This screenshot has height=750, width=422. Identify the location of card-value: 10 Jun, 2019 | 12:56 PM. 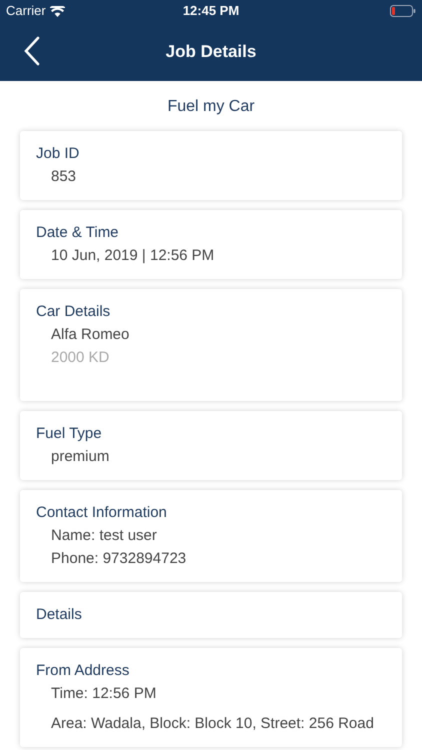
(133, 256).